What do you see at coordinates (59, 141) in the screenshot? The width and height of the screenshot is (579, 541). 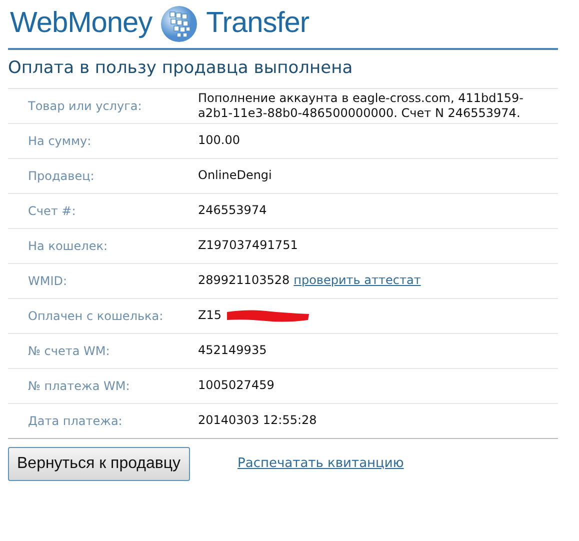 I see `field-label: На сумму:` at bounding box center [59, 141].